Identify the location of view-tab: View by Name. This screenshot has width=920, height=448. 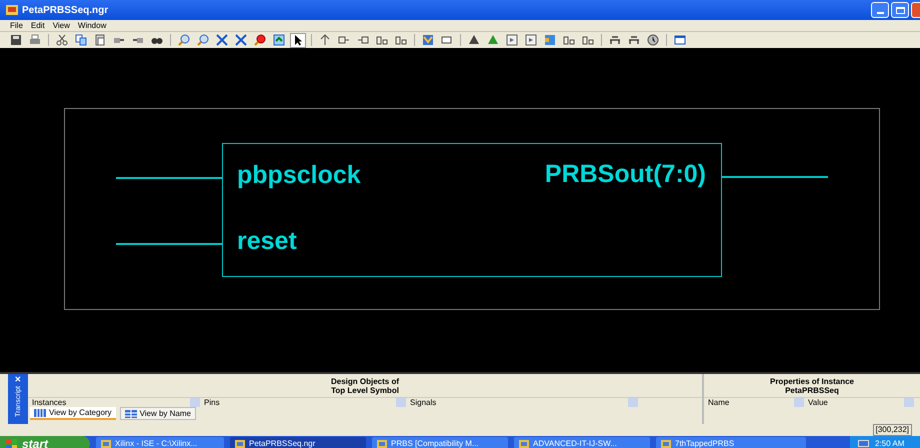
(158, 413).